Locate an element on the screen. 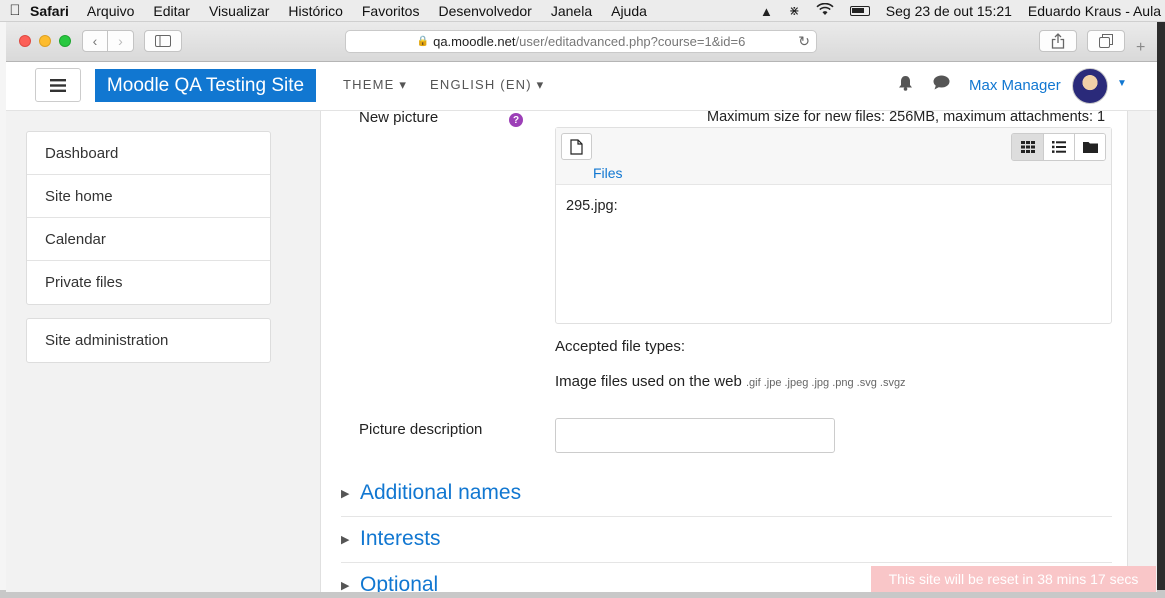 This screenshot has height=598, width=1165. url-path: /user/editadvanced.php?course=1&id=6 is located at coordinates (630, 41).